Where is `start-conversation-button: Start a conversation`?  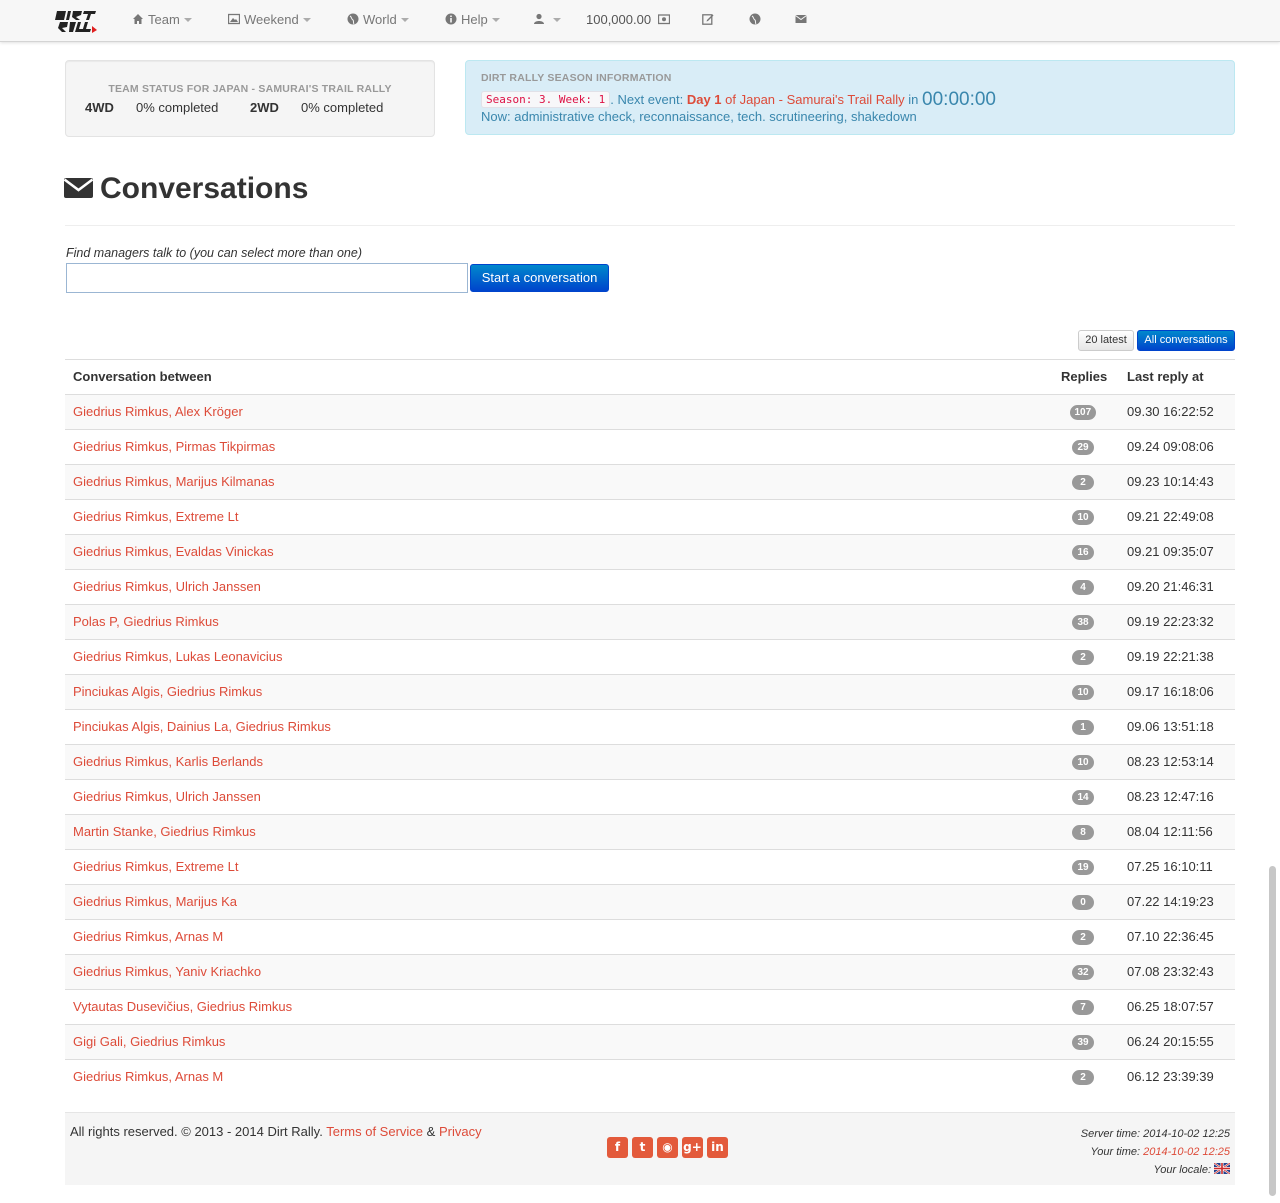 start-conversation-button: Start a conversation is located at coordinates (539, 278).